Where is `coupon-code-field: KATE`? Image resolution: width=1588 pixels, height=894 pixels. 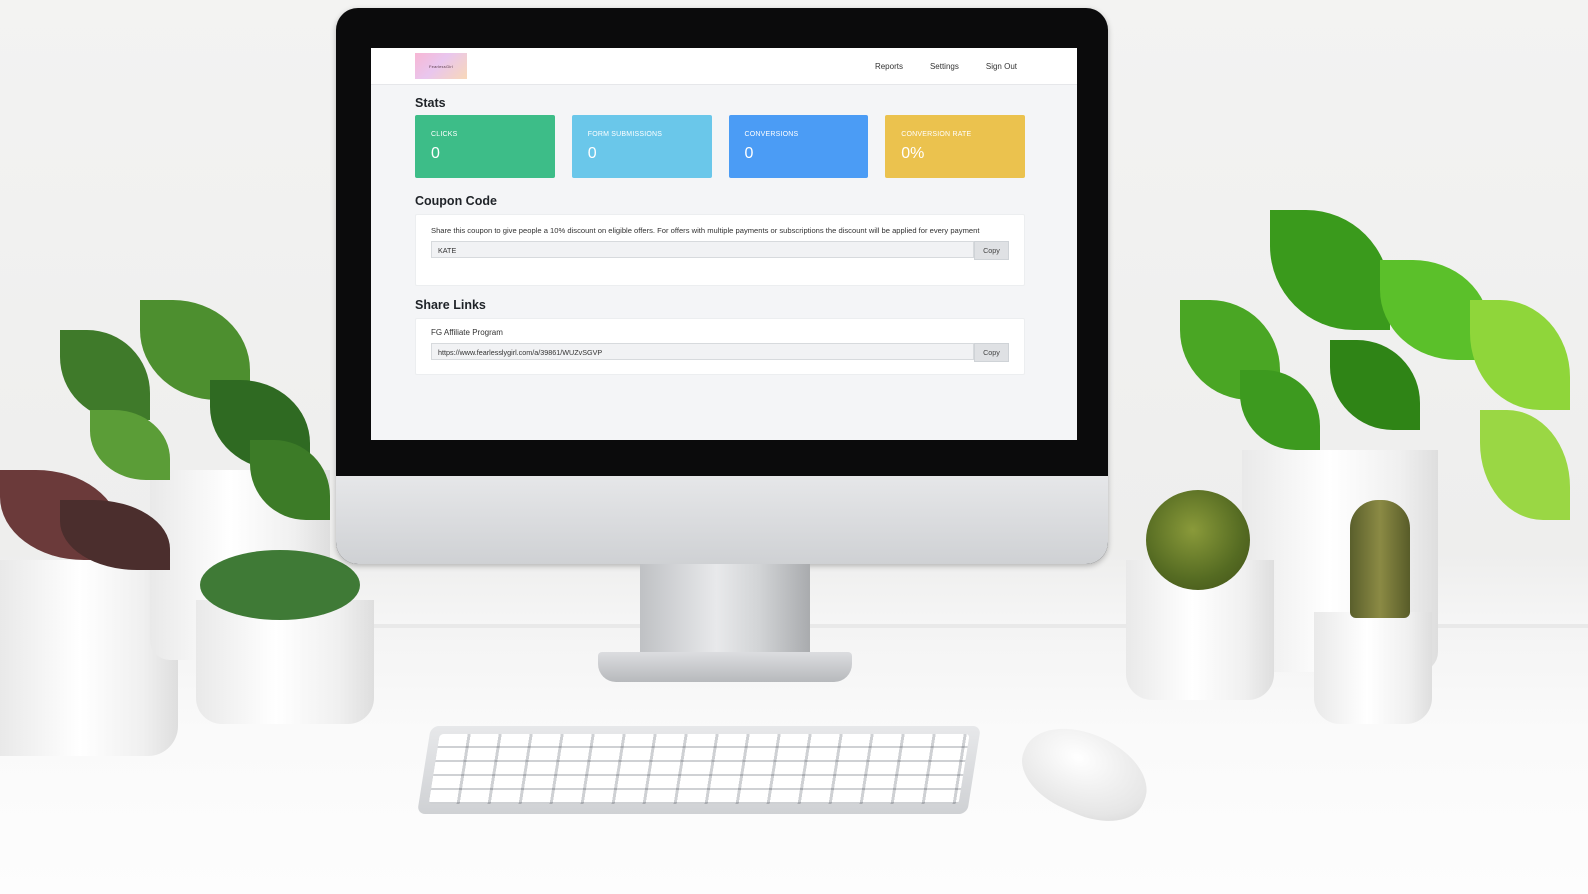 coupon-code-field: KATE is located at coordinates (702, 249).